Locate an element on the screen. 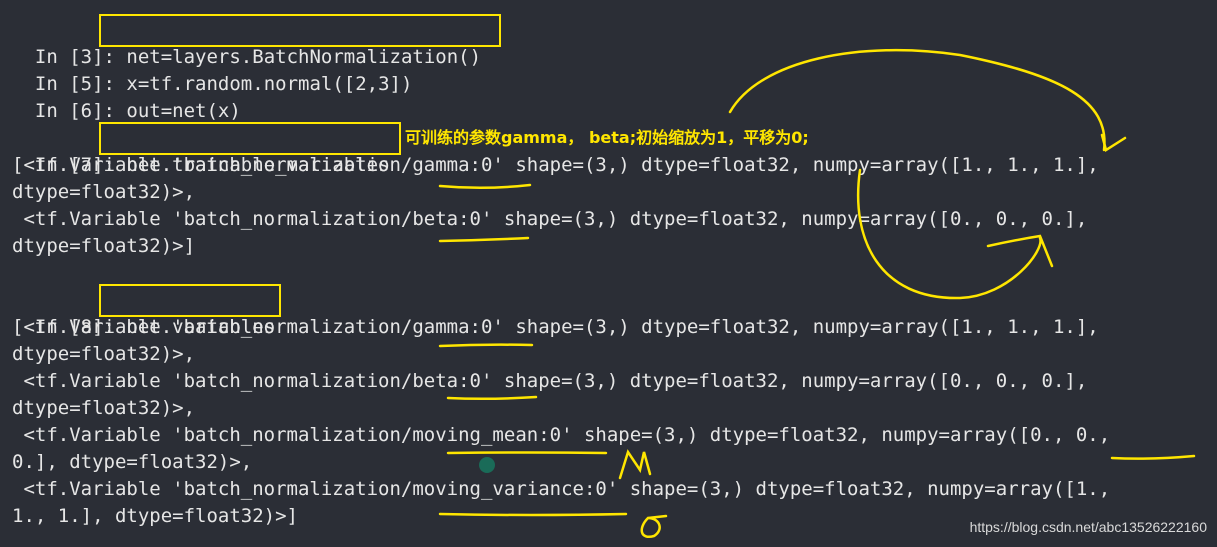  handwritten-sigma-symbol is located at coordinates (654, 526).